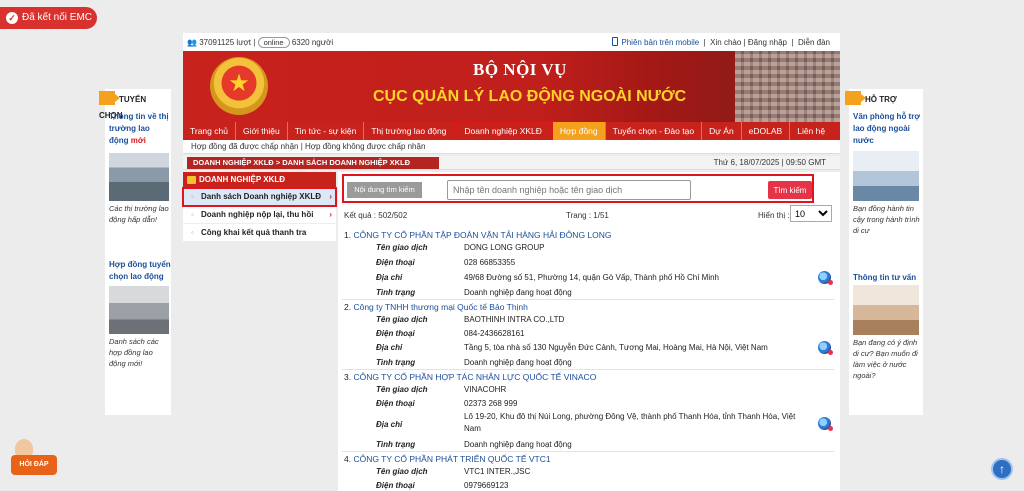 The image size is (1024, 491). What do you see at coordinates (348, 459) in the screenshot?
I see `company-number: 4.` at bounding box center [348, 459].